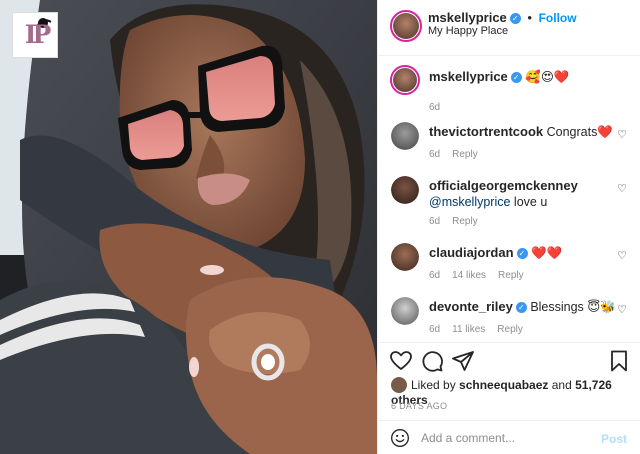 The width and height of the screenshot is (640, 454). What do you see at coordinates (468, 76) in the screenshot?
I see `caption-username: mskellyprice` at bounding box center [468, 76].